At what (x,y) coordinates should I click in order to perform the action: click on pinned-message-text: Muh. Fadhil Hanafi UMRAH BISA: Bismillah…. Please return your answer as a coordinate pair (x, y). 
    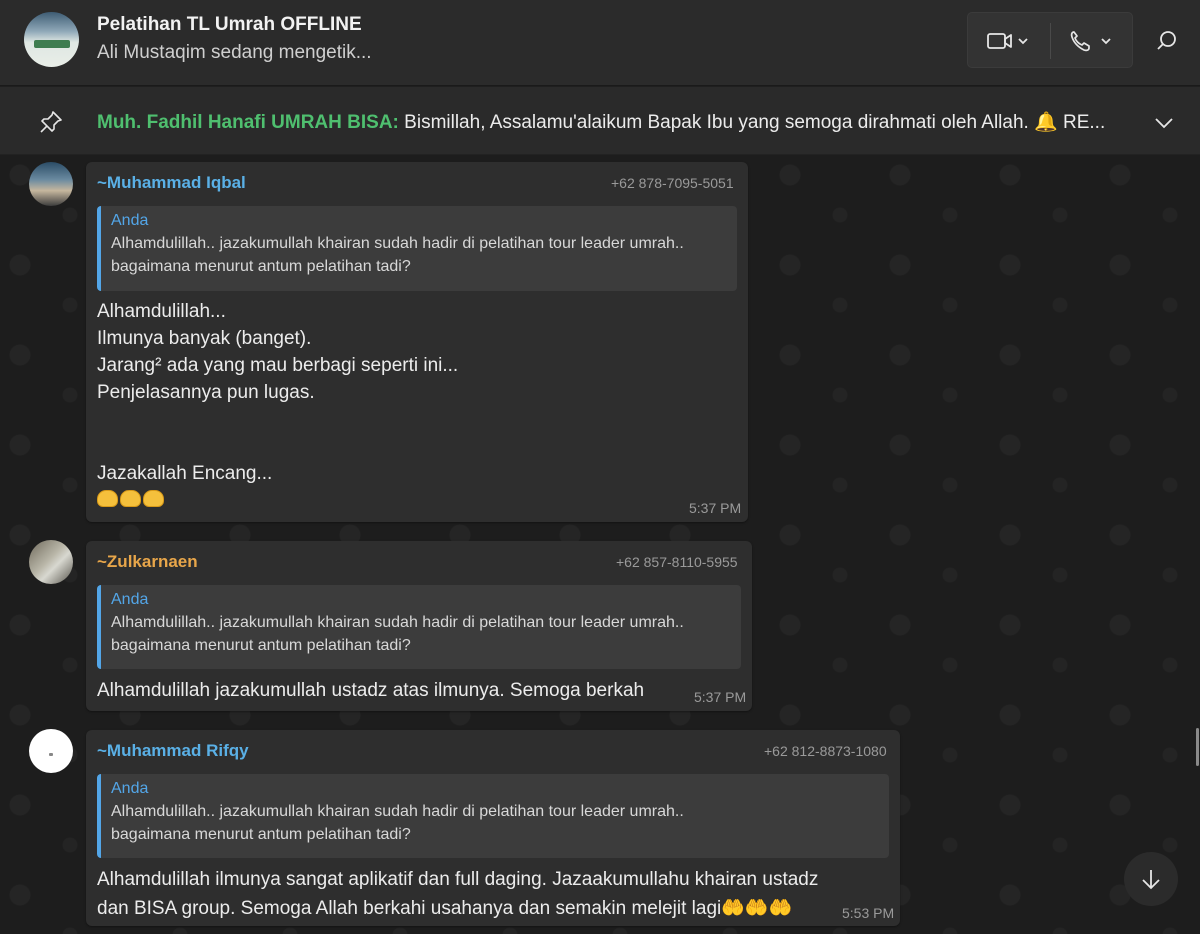
    Looking at the image, I should click on (617, 122).